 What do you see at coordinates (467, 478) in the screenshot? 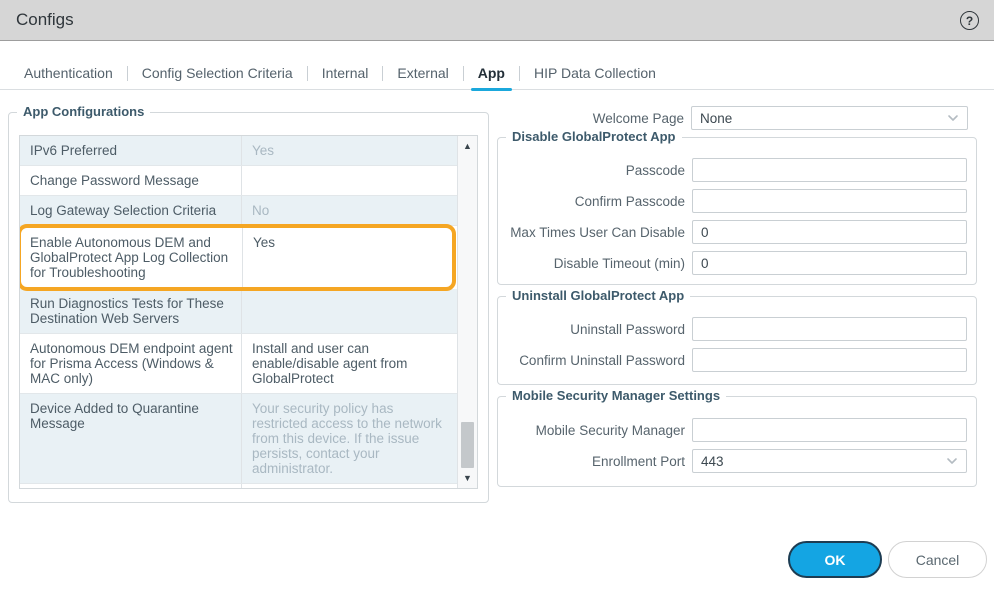
I see `scroll-down-icon: ▼` at bounding box center [467, 478].